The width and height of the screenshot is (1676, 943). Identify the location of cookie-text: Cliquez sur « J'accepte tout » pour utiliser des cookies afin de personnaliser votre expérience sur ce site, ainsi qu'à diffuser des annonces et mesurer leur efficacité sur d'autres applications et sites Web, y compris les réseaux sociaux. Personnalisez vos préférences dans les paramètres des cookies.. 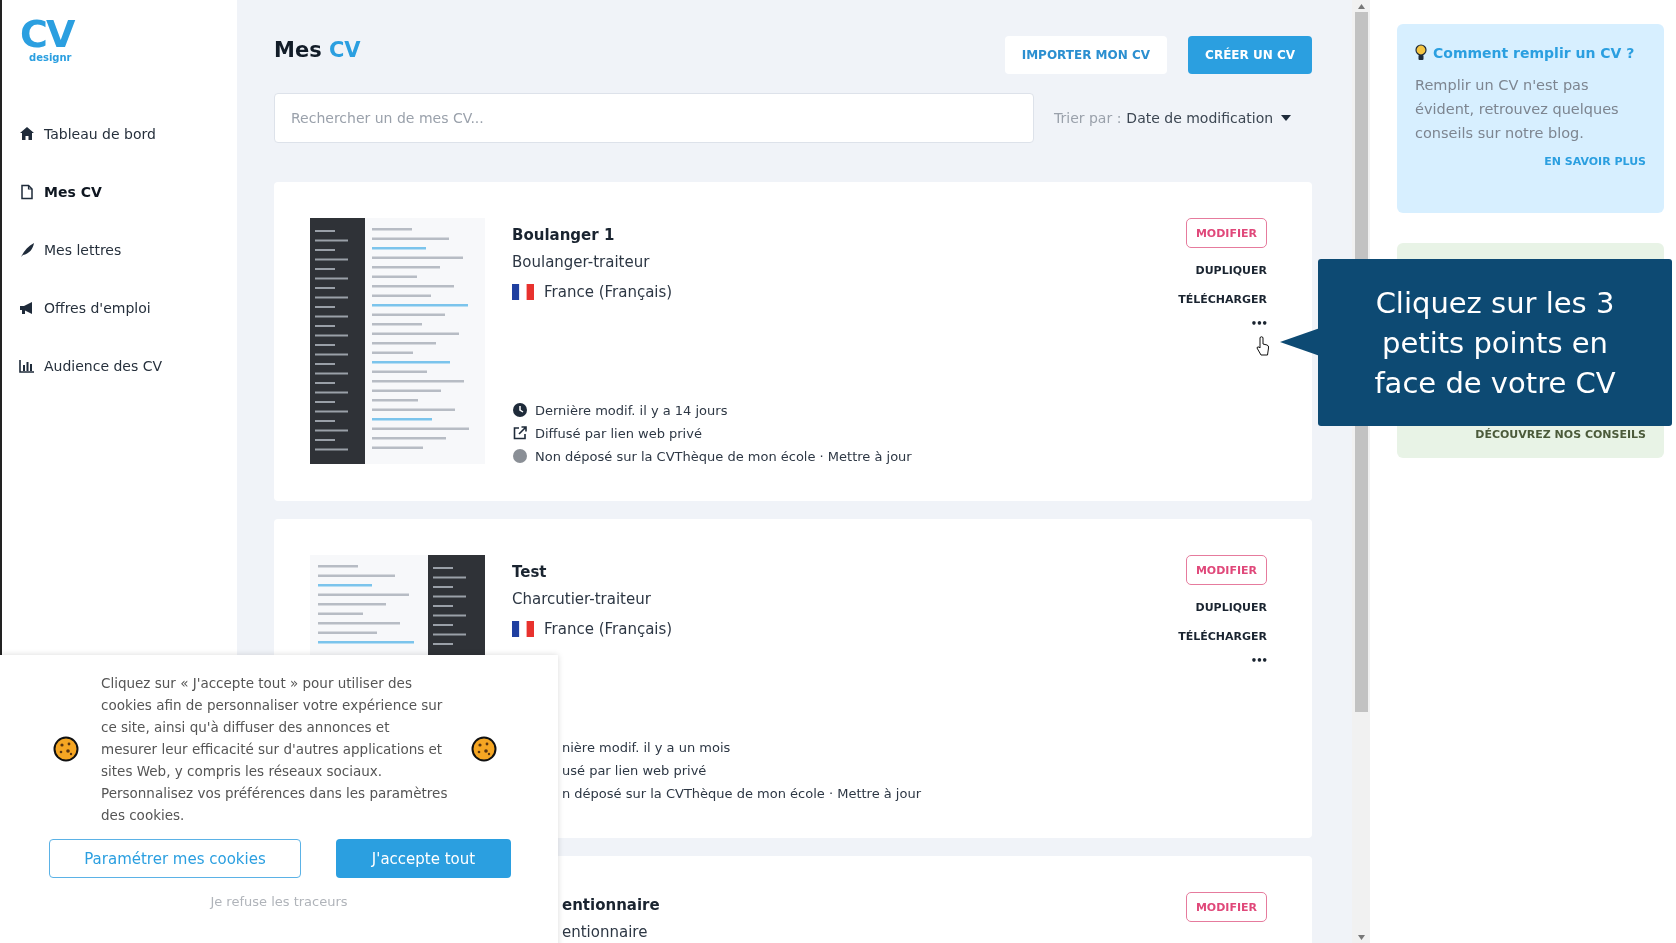
(275, 749).